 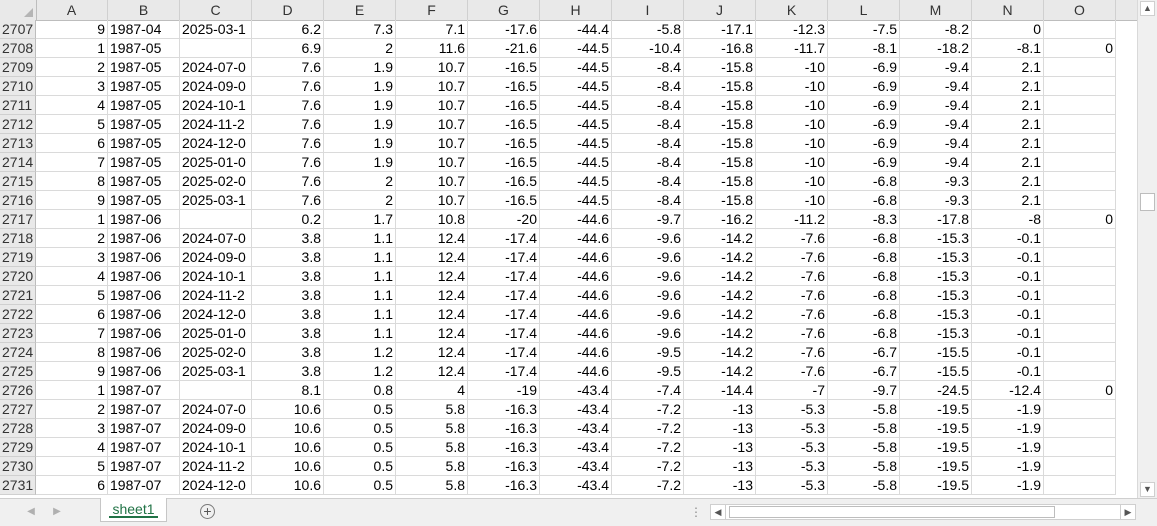 I want to click on cell-i: -9.6, so click(x=648, y=314).